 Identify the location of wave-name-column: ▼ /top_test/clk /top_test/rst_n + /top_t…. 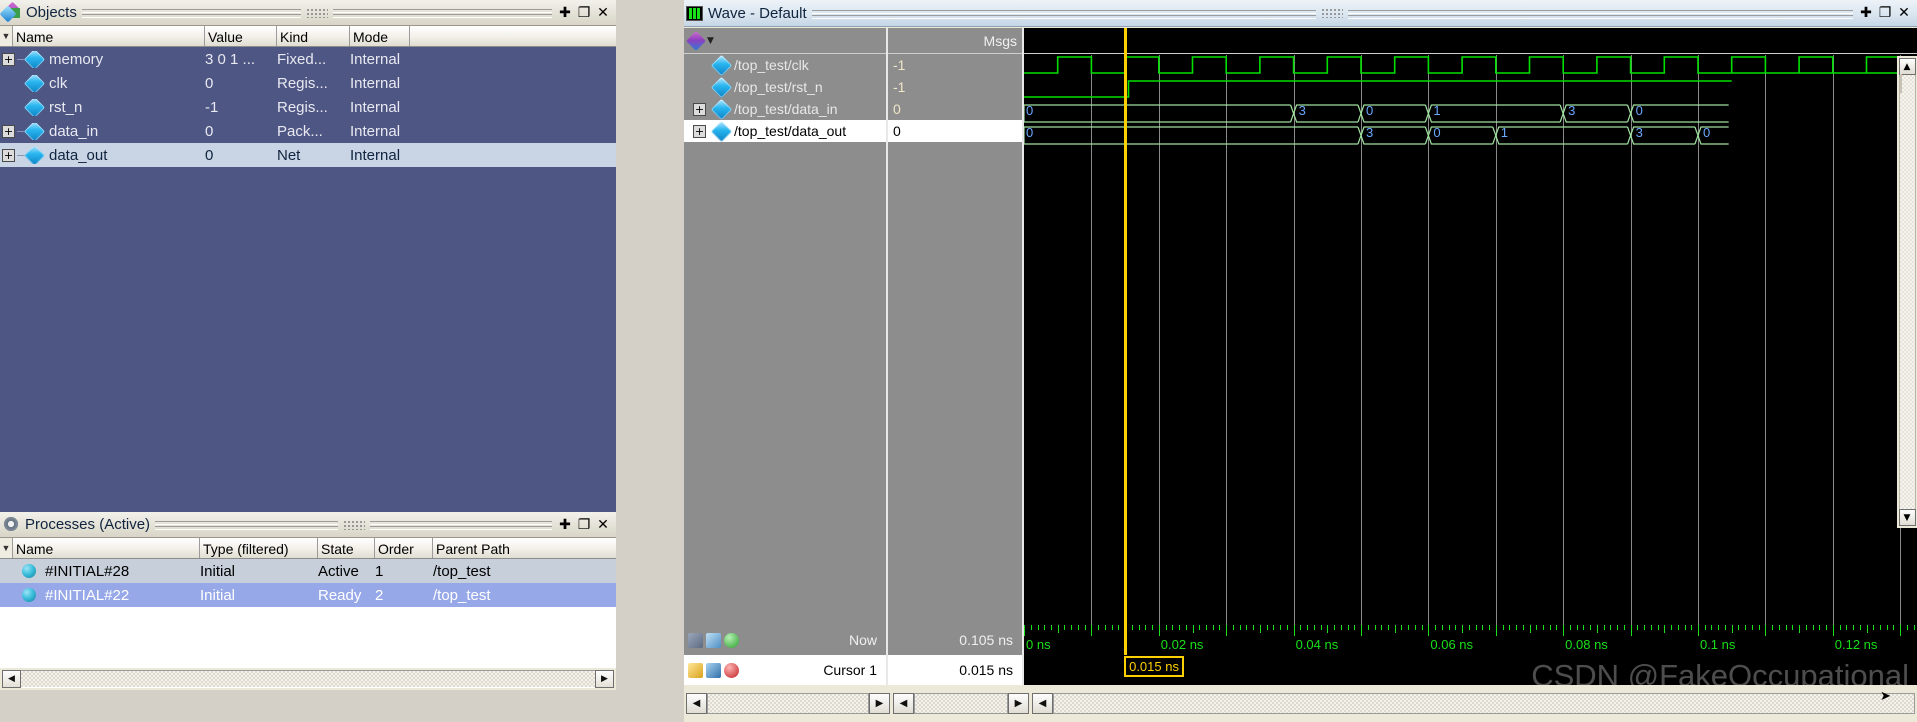
(786, 326).